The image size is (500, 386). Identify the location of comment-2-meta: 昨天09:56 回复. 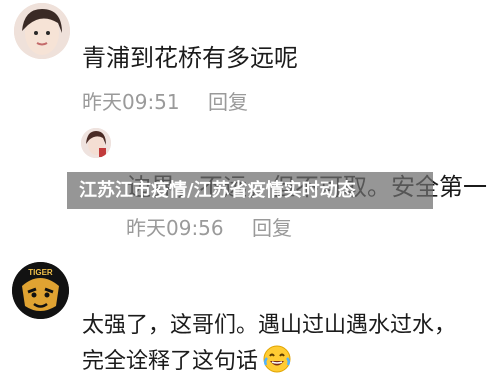
(209, 226).